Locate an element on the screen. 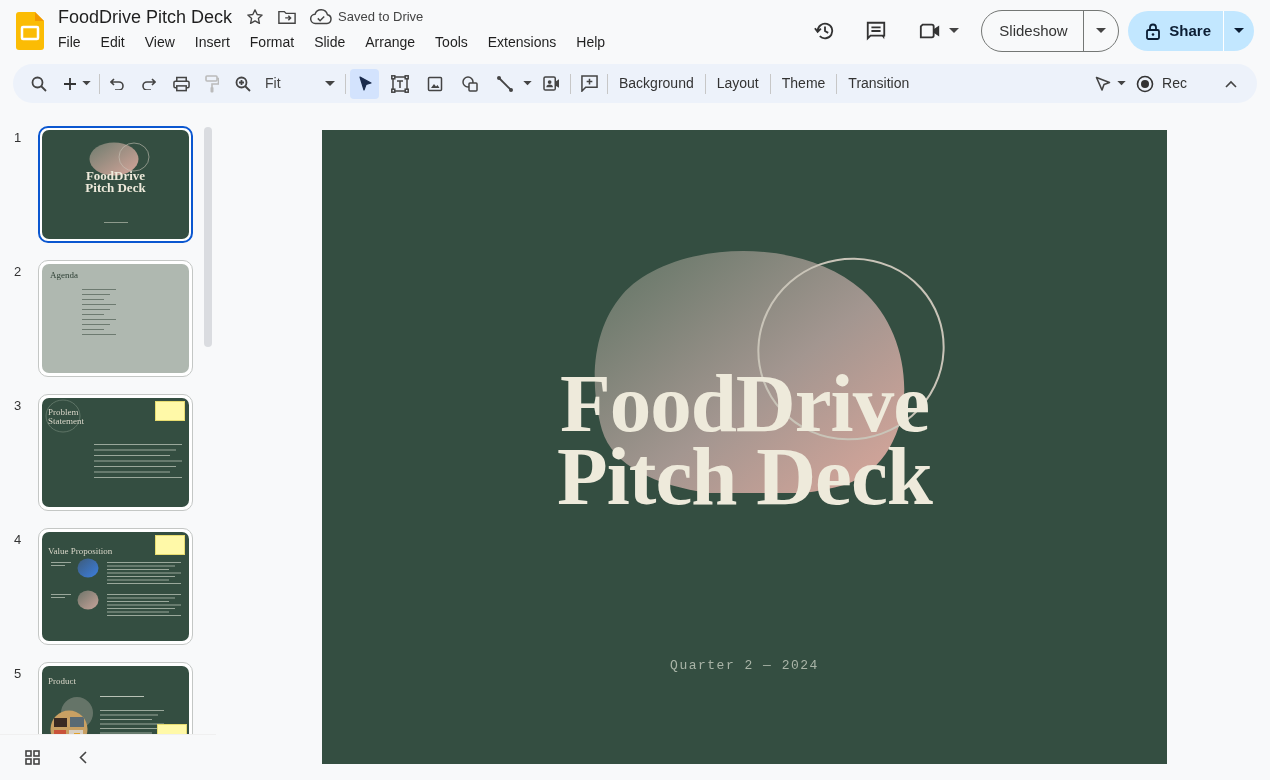 Image resolution: width=1270 pixels, height=780 pixels. menu-item: Extensions is located at coordinates (522, 42).